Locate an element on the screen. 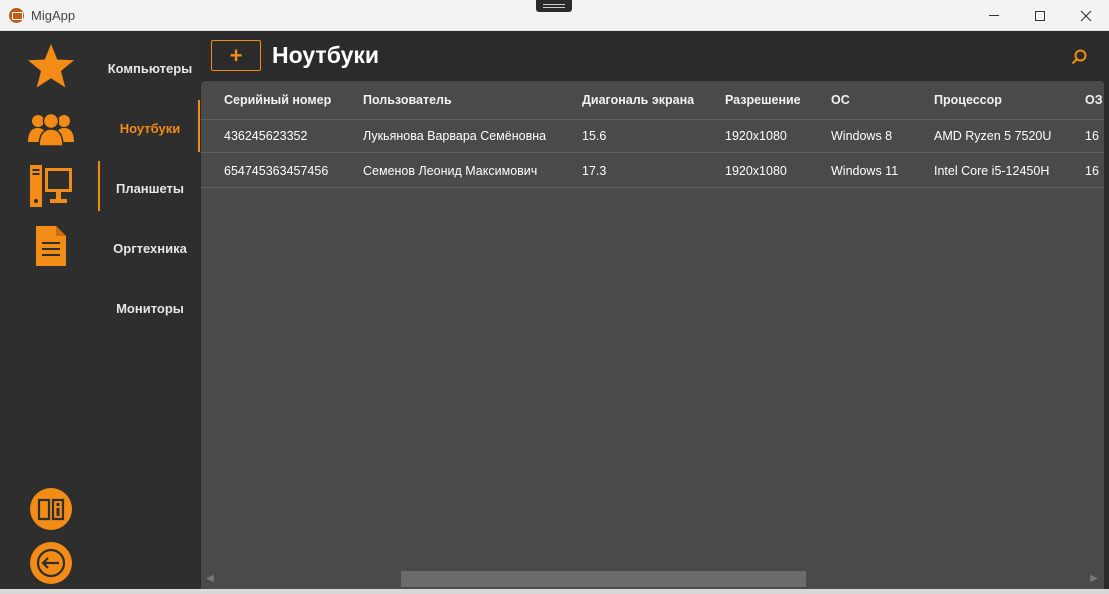  desktop-strip is located at coordinates (554, 591).